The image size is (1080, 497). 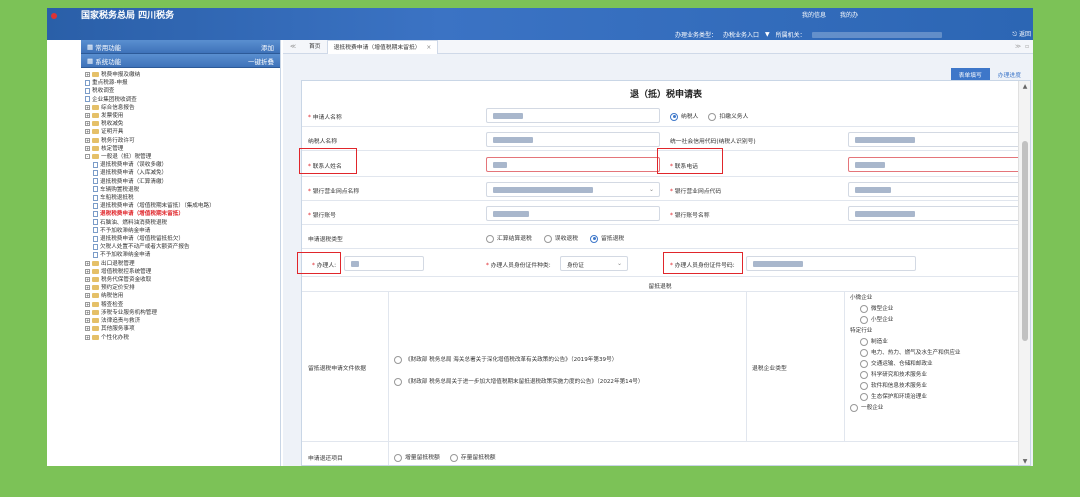 What do you see at coordinates (607, 238) in the screenshot?
I see `radio-type-credit-refund: 留抵退税` at bounding box center [607, 238].